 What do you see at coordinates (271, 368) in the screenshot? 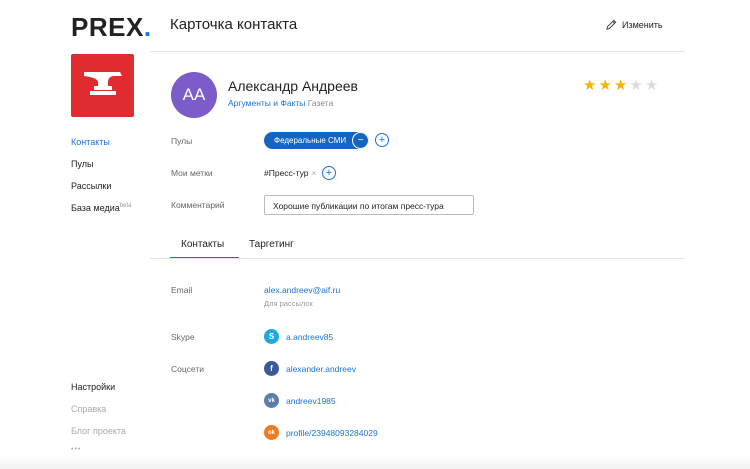
I see `facebook-icon: f` at bounding box center [271, 368].